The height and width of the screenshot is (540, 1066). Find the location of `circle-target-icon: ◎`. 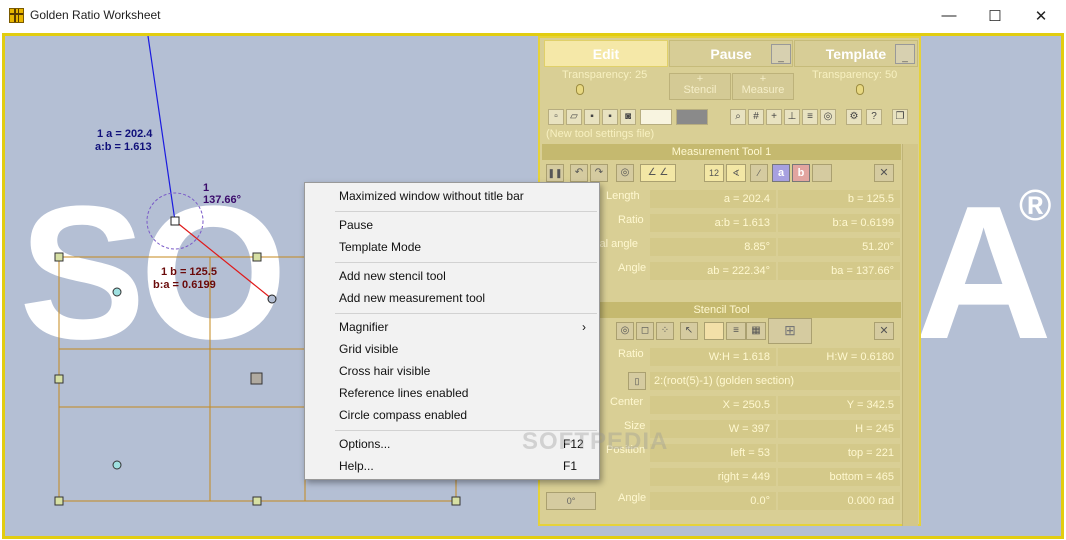

circle-target-icon: ◎ is located at coordinates (625, 173).